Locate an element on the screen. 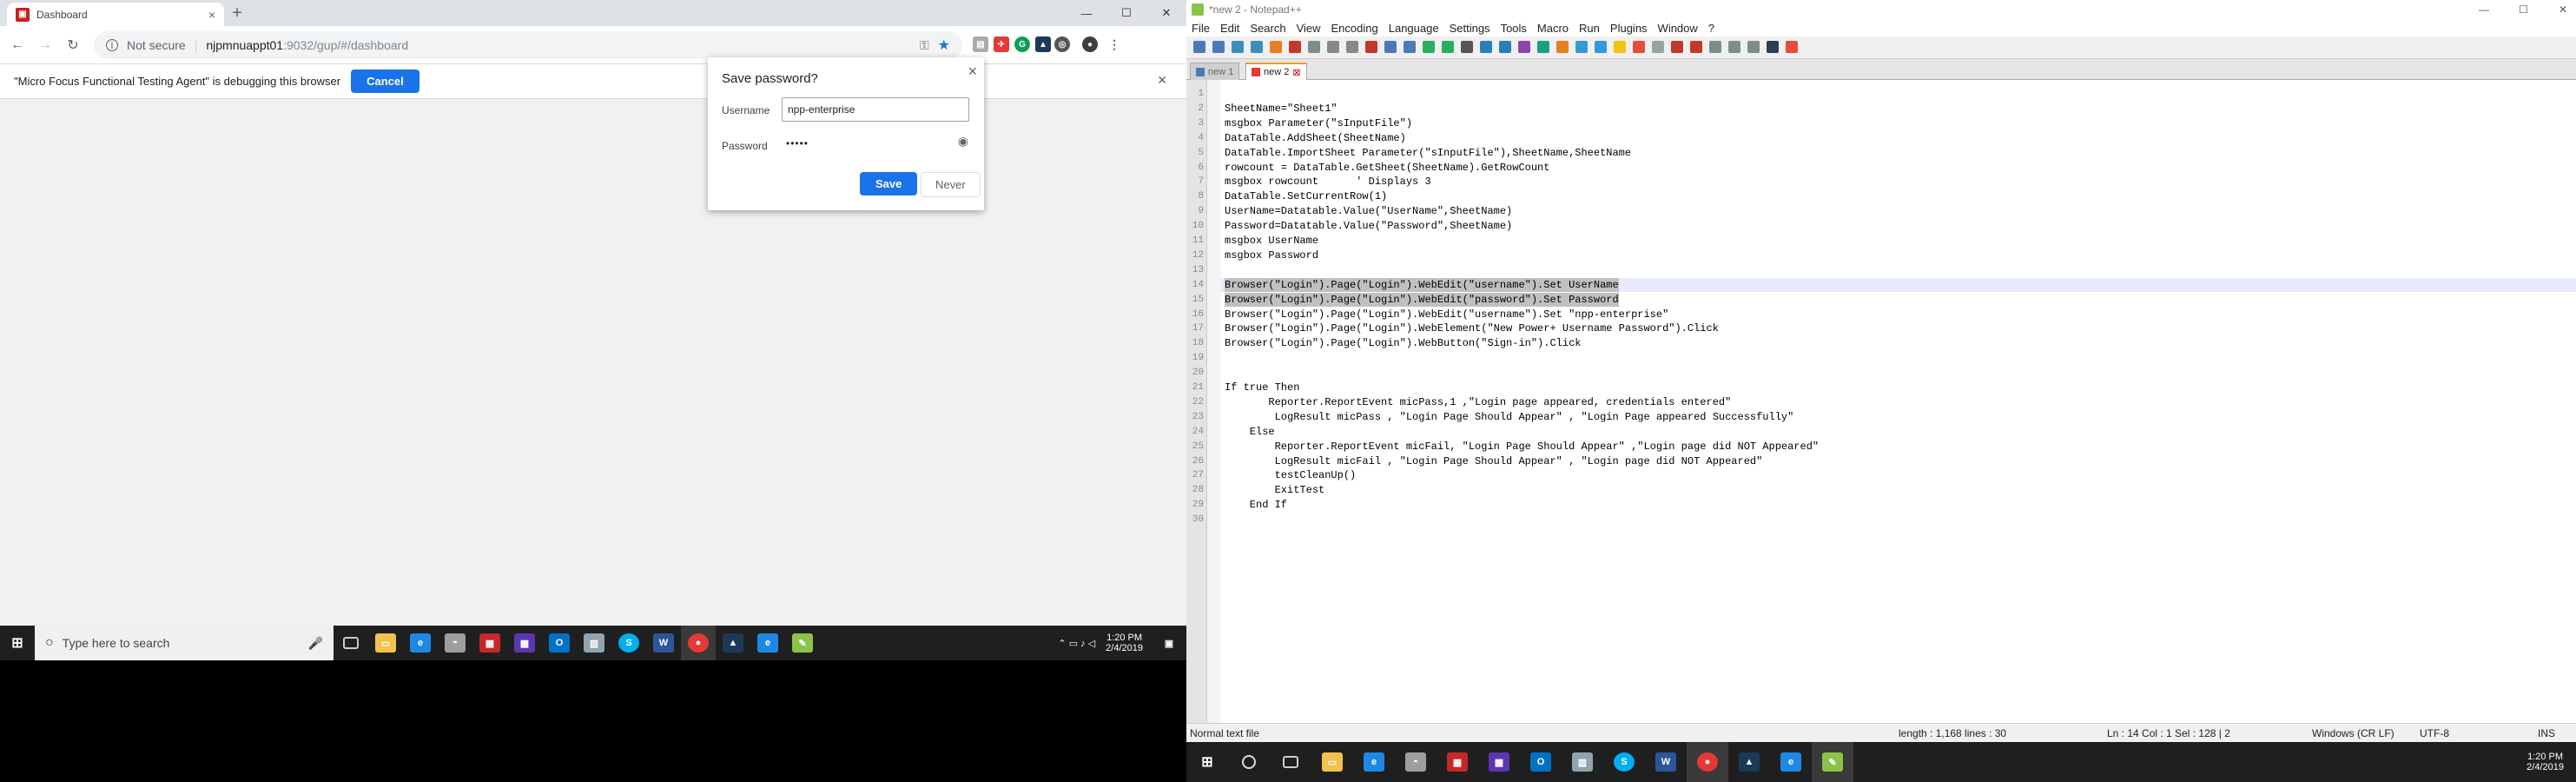 The width and height of the screenshot is (2576, 782). close-window-button: ✕ is located at coordinates (1166, 13).